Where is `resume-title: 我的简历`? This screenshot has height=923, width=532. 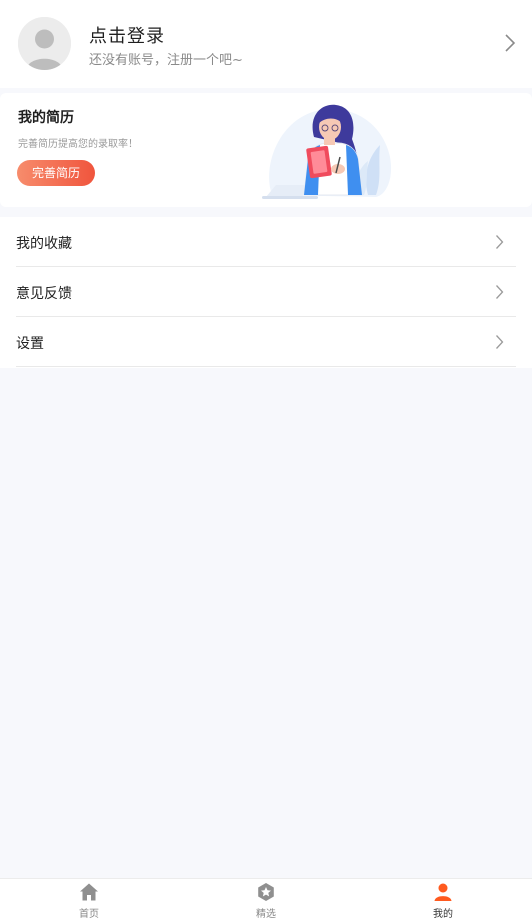 resume-title: 我的简历 is located at coordinates (46, 118).